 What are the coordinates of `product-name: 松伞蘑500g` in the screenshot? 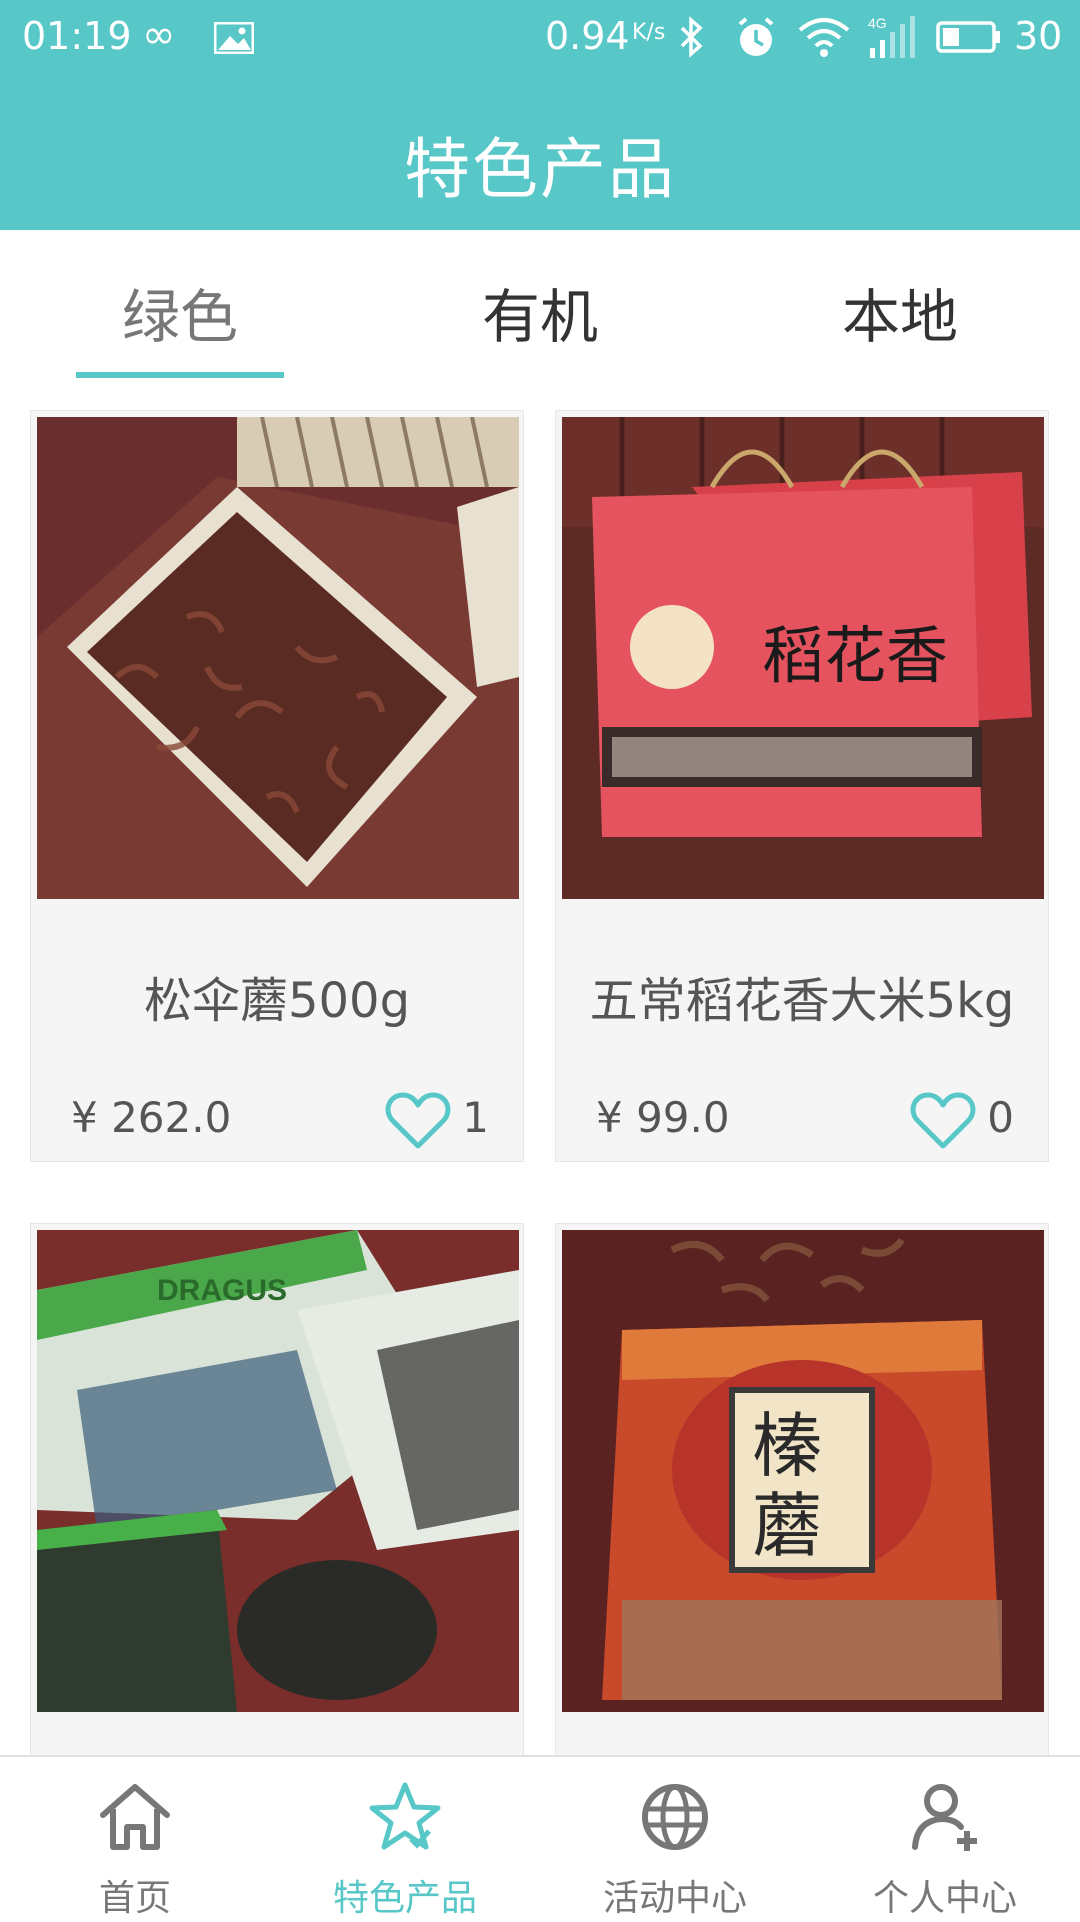 It's located at (277, 1001).